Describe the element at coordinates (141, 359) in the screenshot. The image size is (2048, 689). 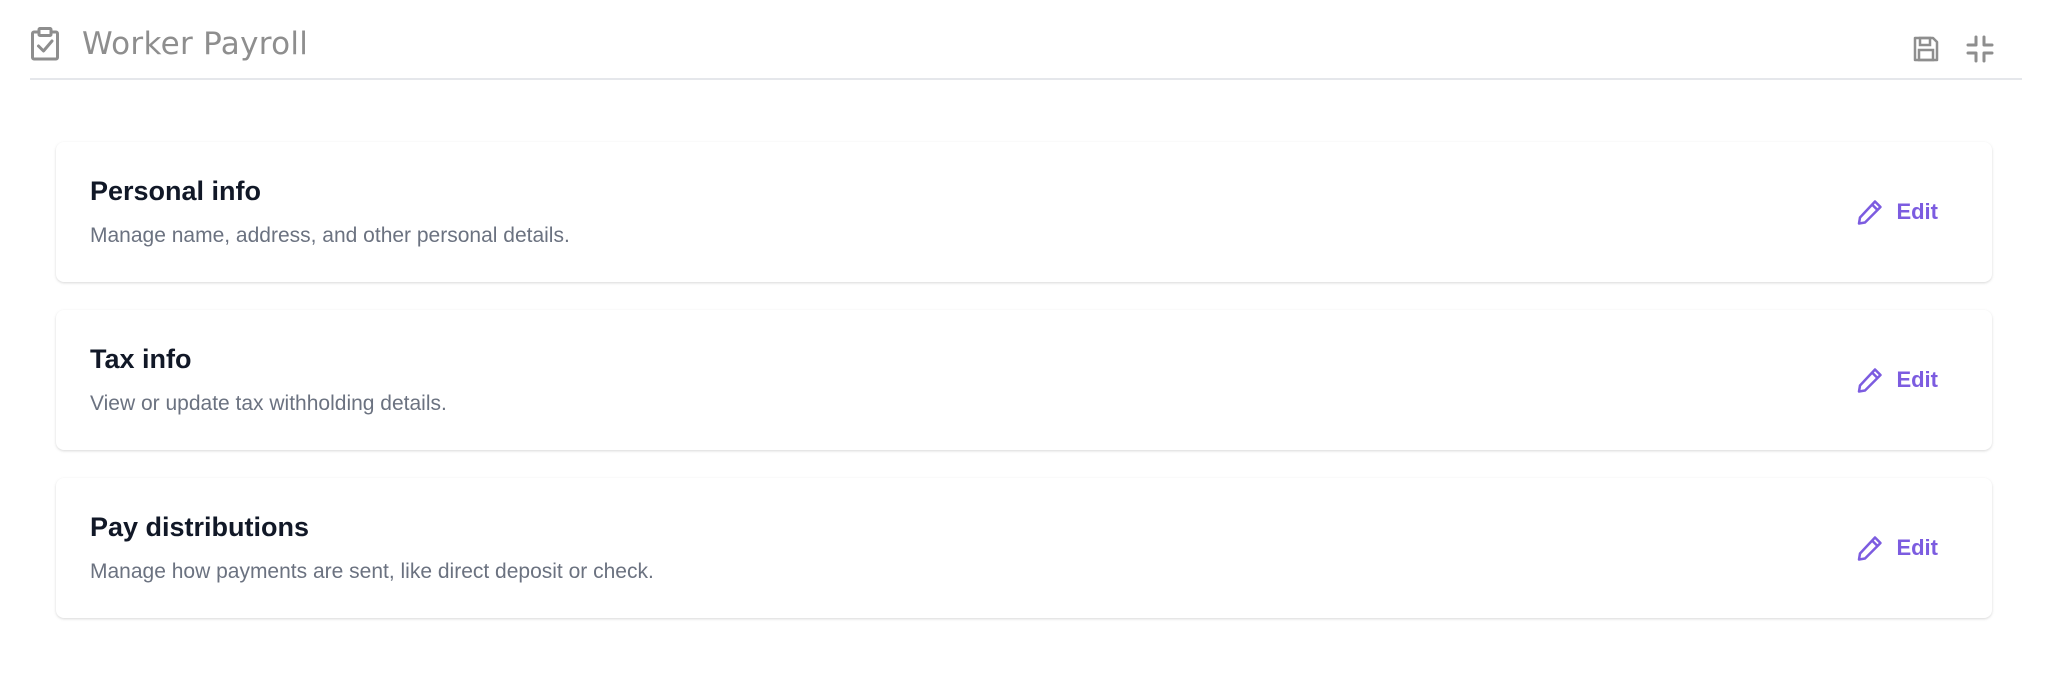
I see `section-title: Tax info` at that location.